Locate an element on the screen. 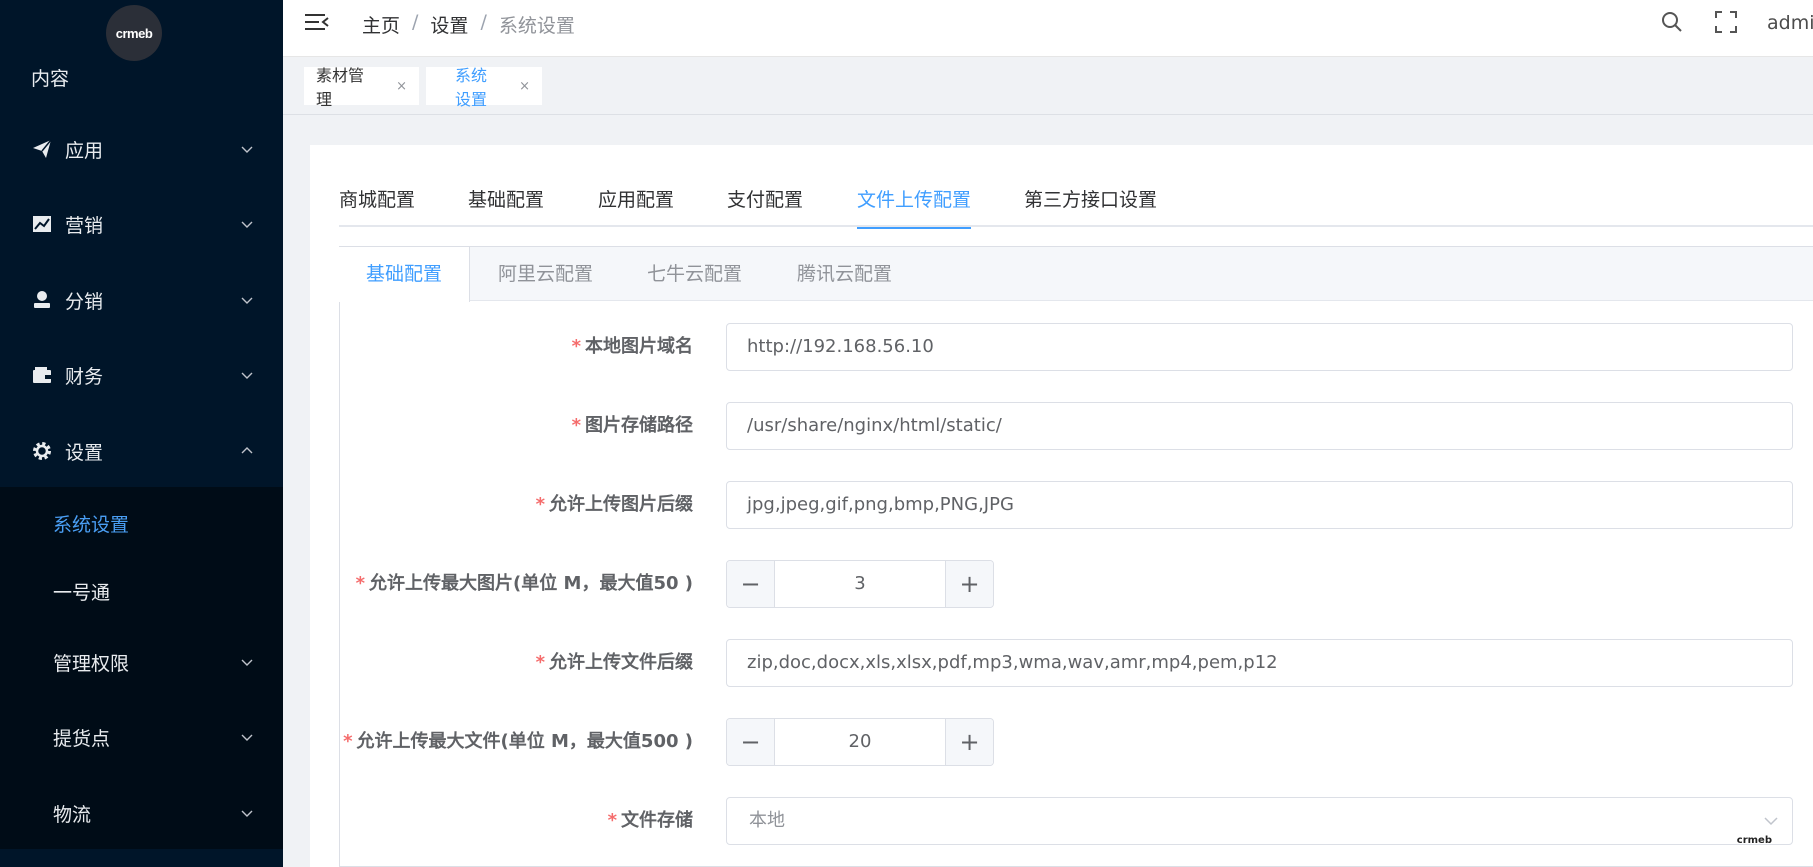 The image size is (1813, 867). sidebar-item-label: 分销 is located at coordinates (84, 301).